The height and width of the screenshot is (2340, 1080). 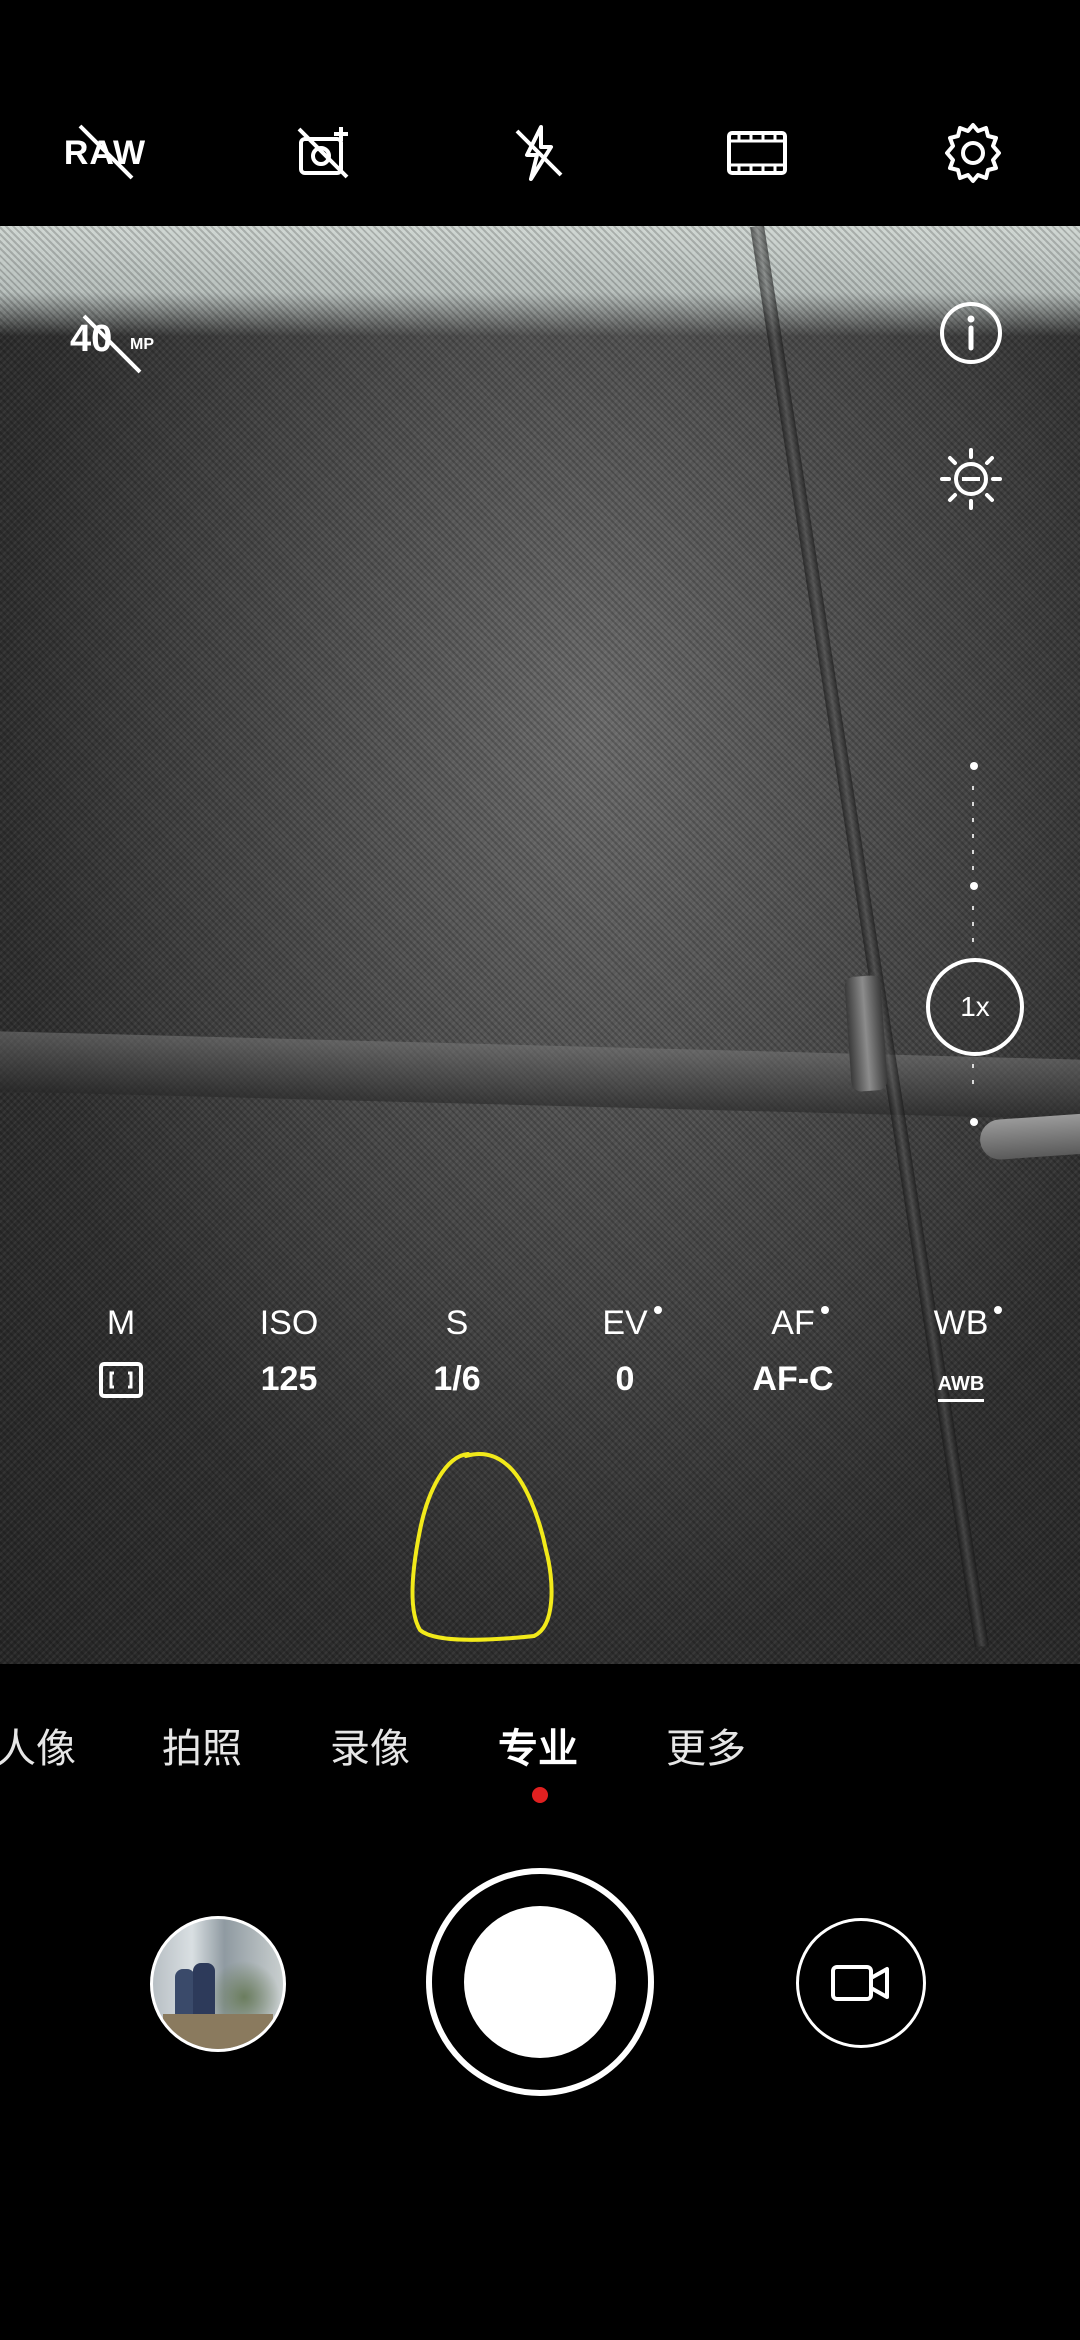 I want to click on raw-toggle-button: RAW, so click(x=105, y=153).